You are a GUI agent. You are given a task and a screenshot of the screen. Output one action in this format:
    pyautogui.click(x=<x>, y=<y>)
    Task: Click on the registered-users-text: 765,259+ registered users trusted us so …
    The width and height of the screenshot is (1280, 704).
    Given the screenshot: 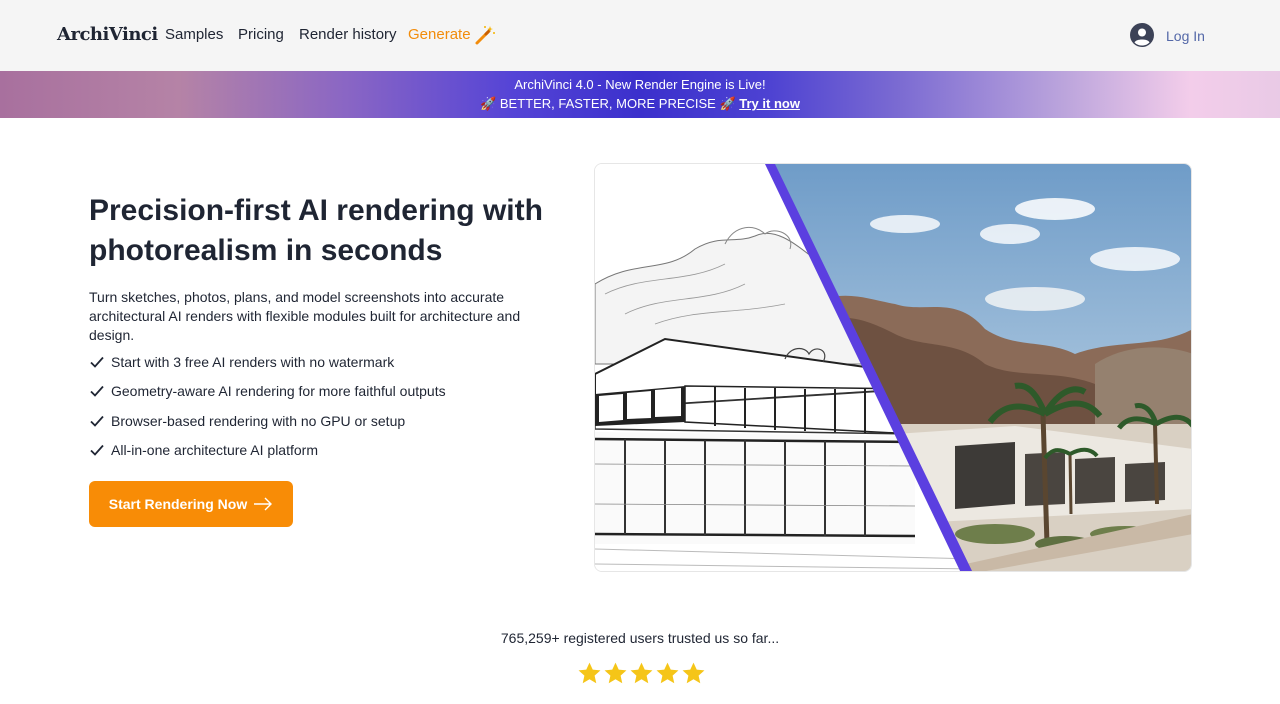 What is the action you would take?
    pyautogui.click(x=640, y=638)
    